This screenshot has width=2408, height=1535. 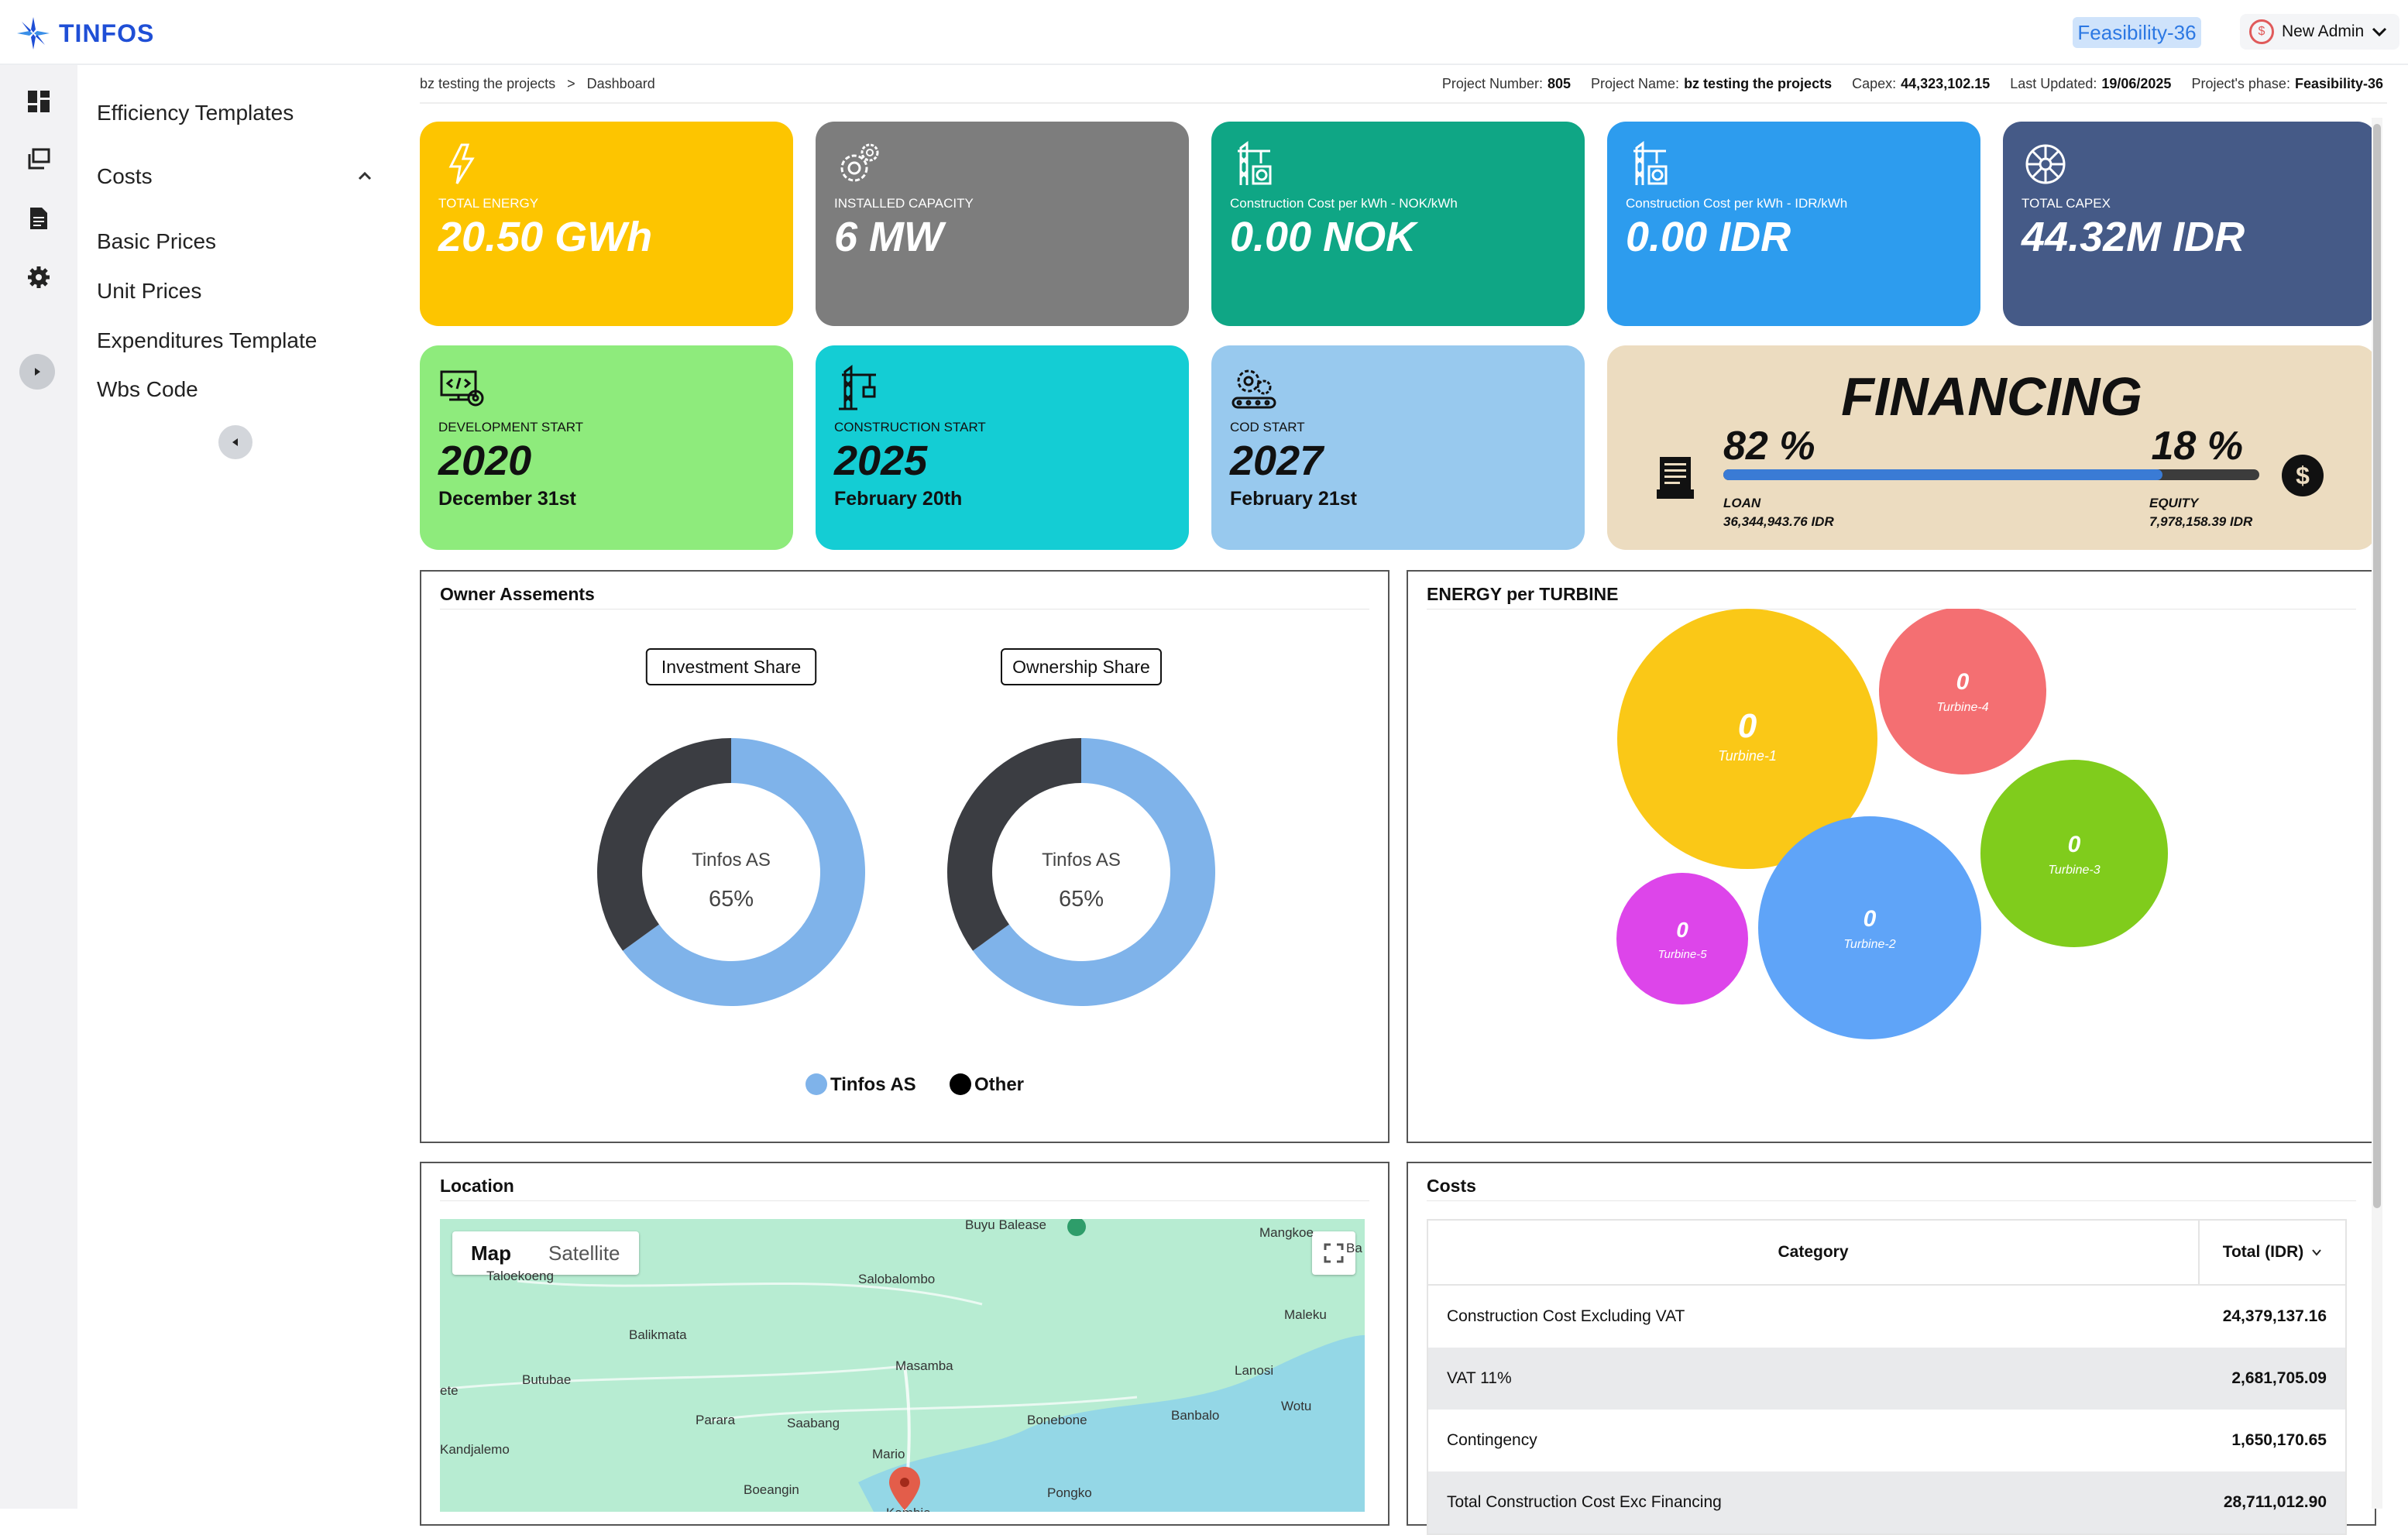 What do you see at coordinates (1991, 474) in the screenshot?
I see `financing-bar` at bounding box center [1991, 474].